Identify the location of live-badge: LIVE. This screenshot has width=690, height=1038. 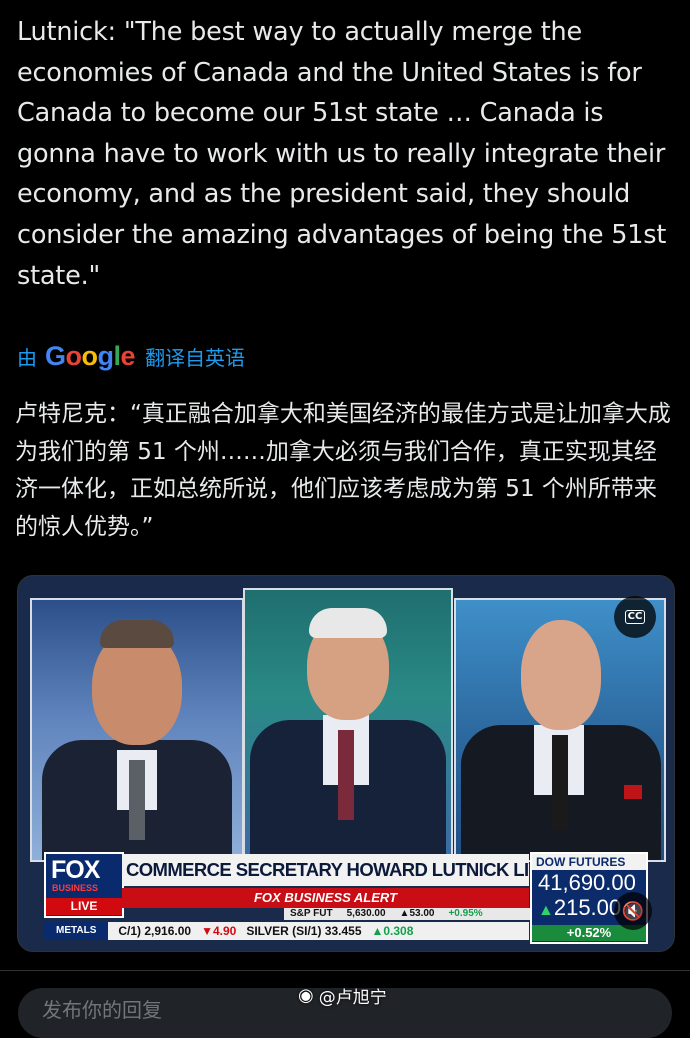
(84, 906).